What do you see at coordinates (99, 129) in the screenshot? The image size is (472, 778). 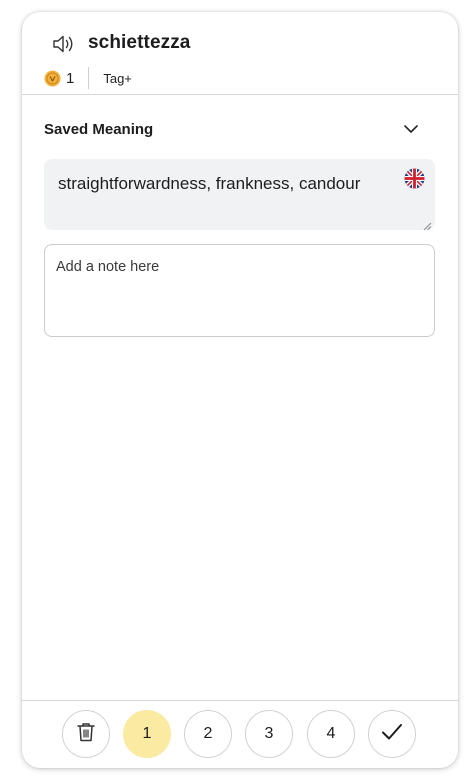 I see `saved-meaning-title: Saved Meaning` at bounding box center [99, 129].